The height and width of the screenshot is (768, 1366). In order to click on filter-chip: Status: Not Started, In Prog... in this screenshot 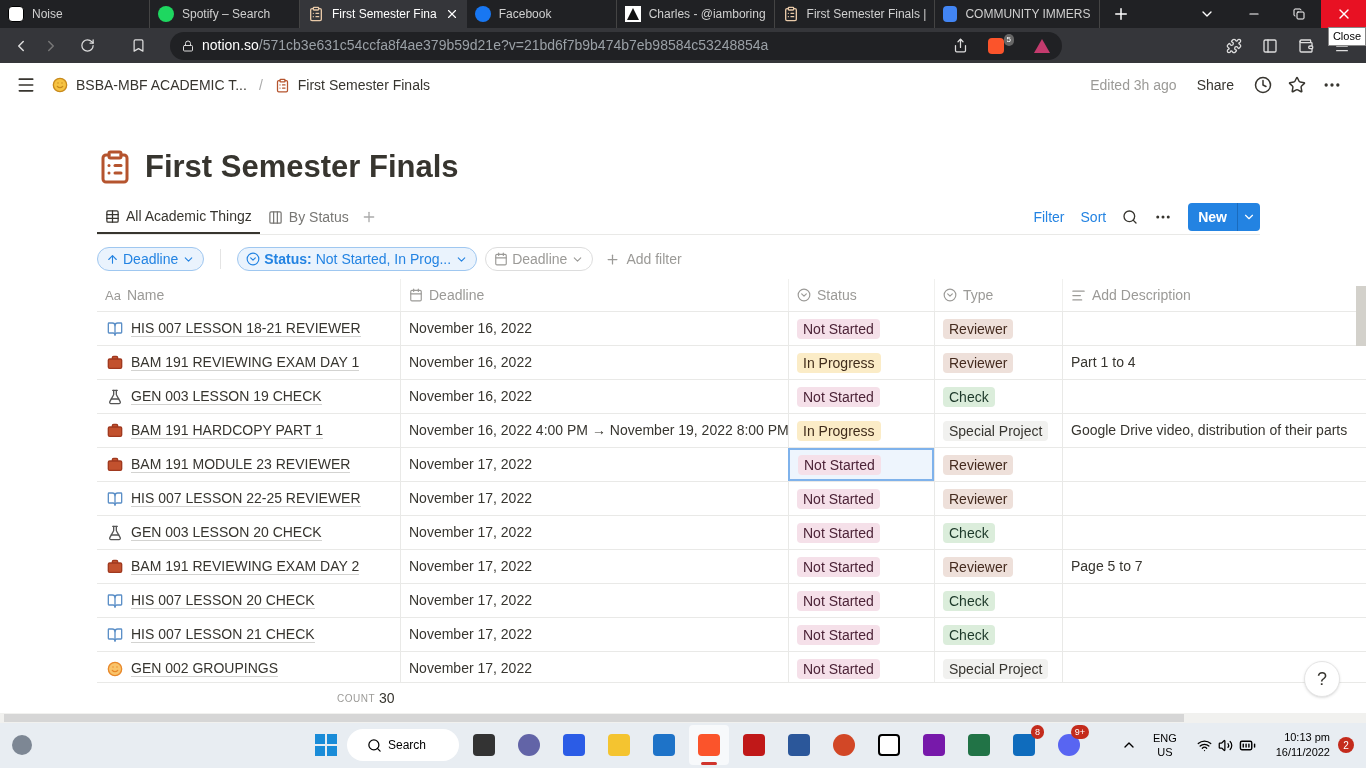, I will do `click(357, 259)`.